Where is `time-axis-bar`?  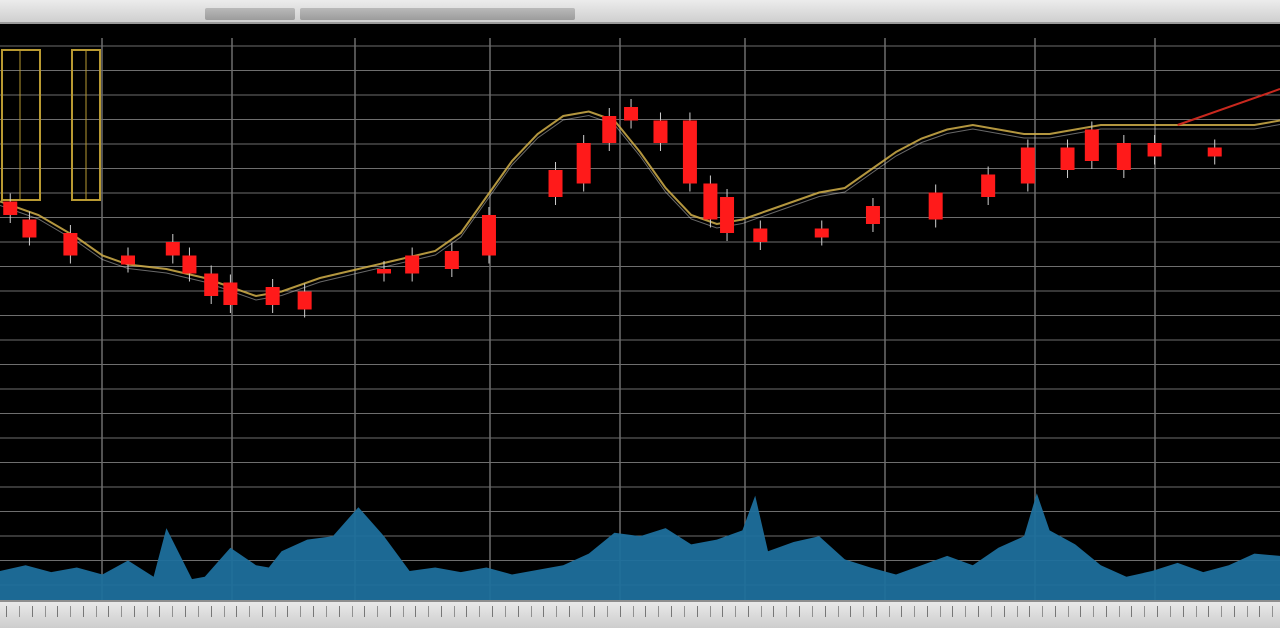
time-axis-bar is located at coordinates (640, 614).